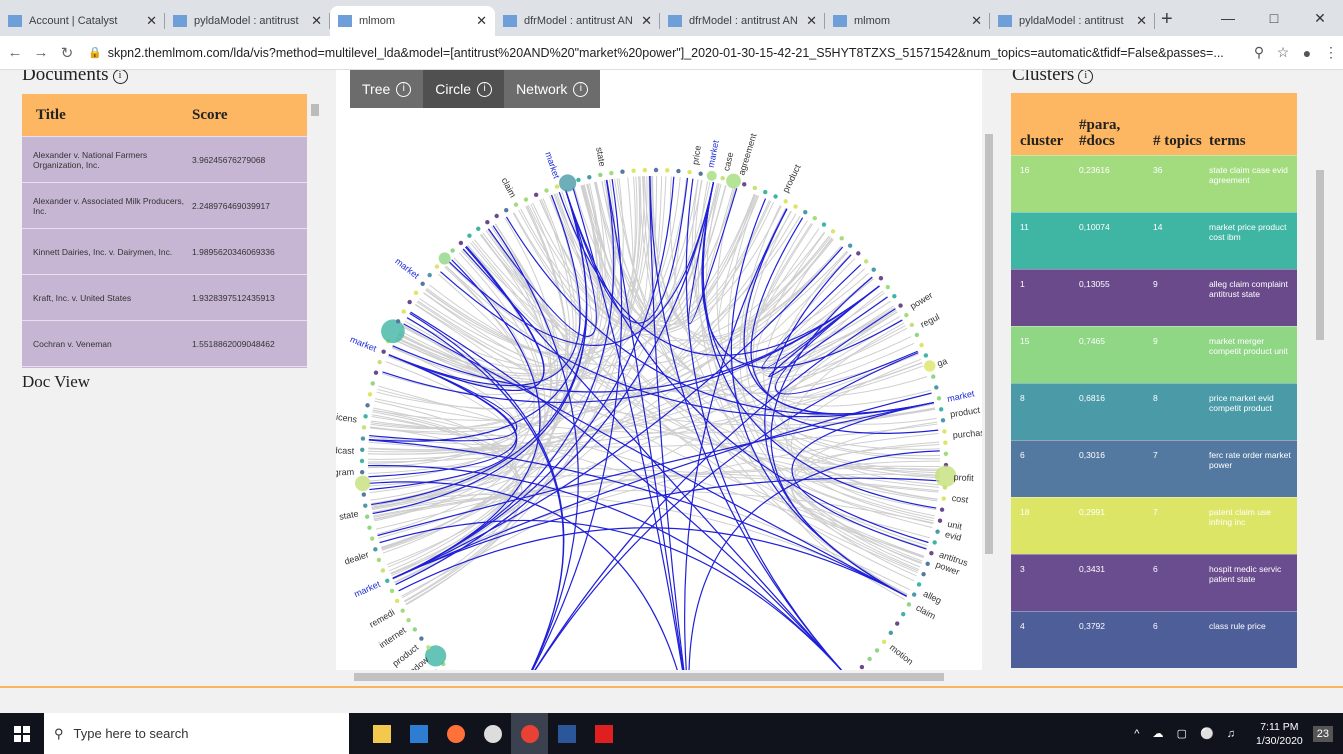  I want to click on viz-vertical-scrollbar, so click(989, 377).